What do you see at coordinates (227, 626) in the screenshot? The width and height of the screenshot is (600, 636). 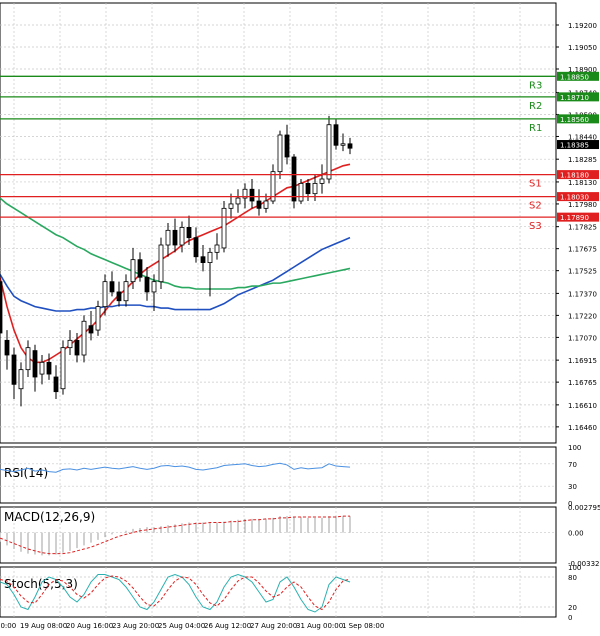 I see `time-axis-label: 26 Aug 12:00` at bounding box center [227, 626].